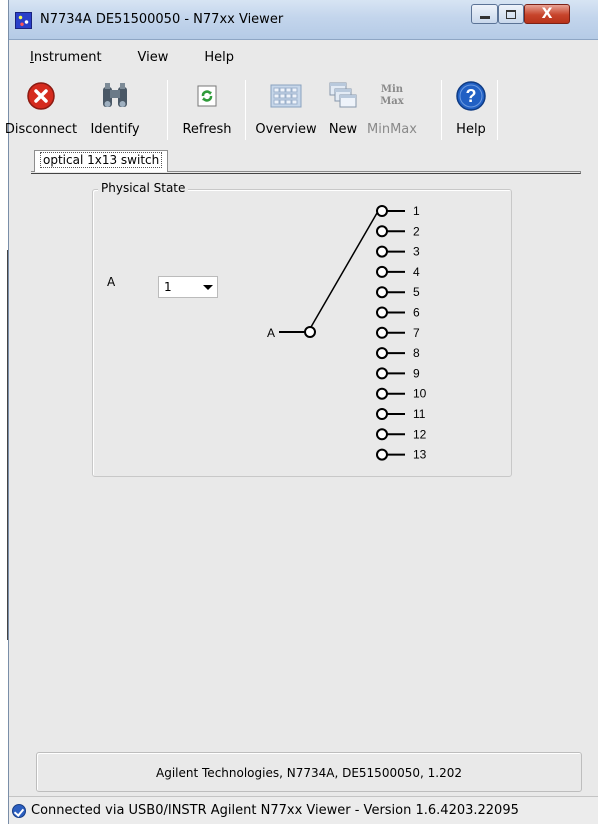 This screenshot has height=824, width=598. What do you see at coordinates (303, 20) in the screenshot?
I see `title-bar: N7734A DE51500050 - N77xx Viewer X` at bounding box center [303, 20].